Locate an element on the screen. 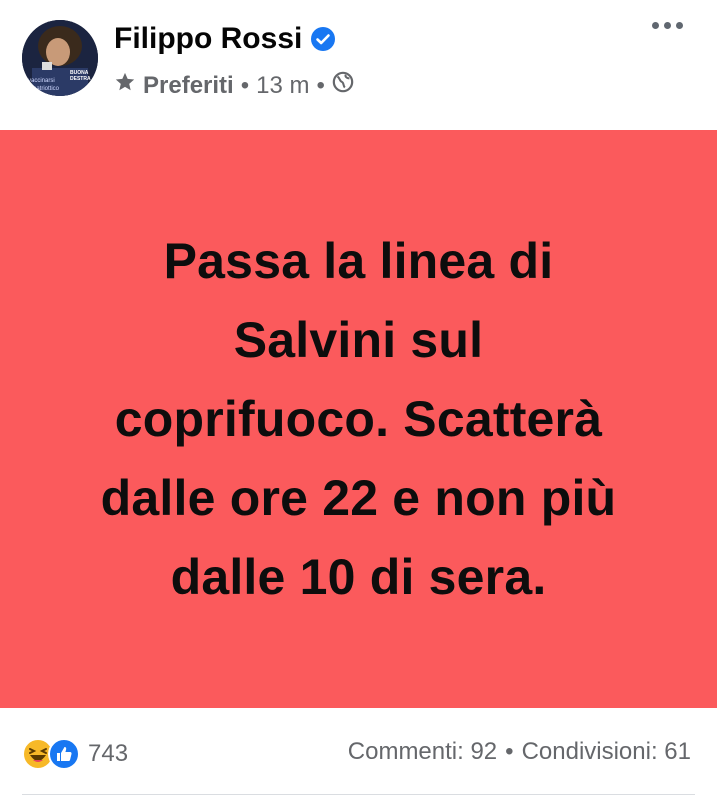 This screenshot has width=717, height=800. audience-label: Preferiti is located at coordinates (188, 85).